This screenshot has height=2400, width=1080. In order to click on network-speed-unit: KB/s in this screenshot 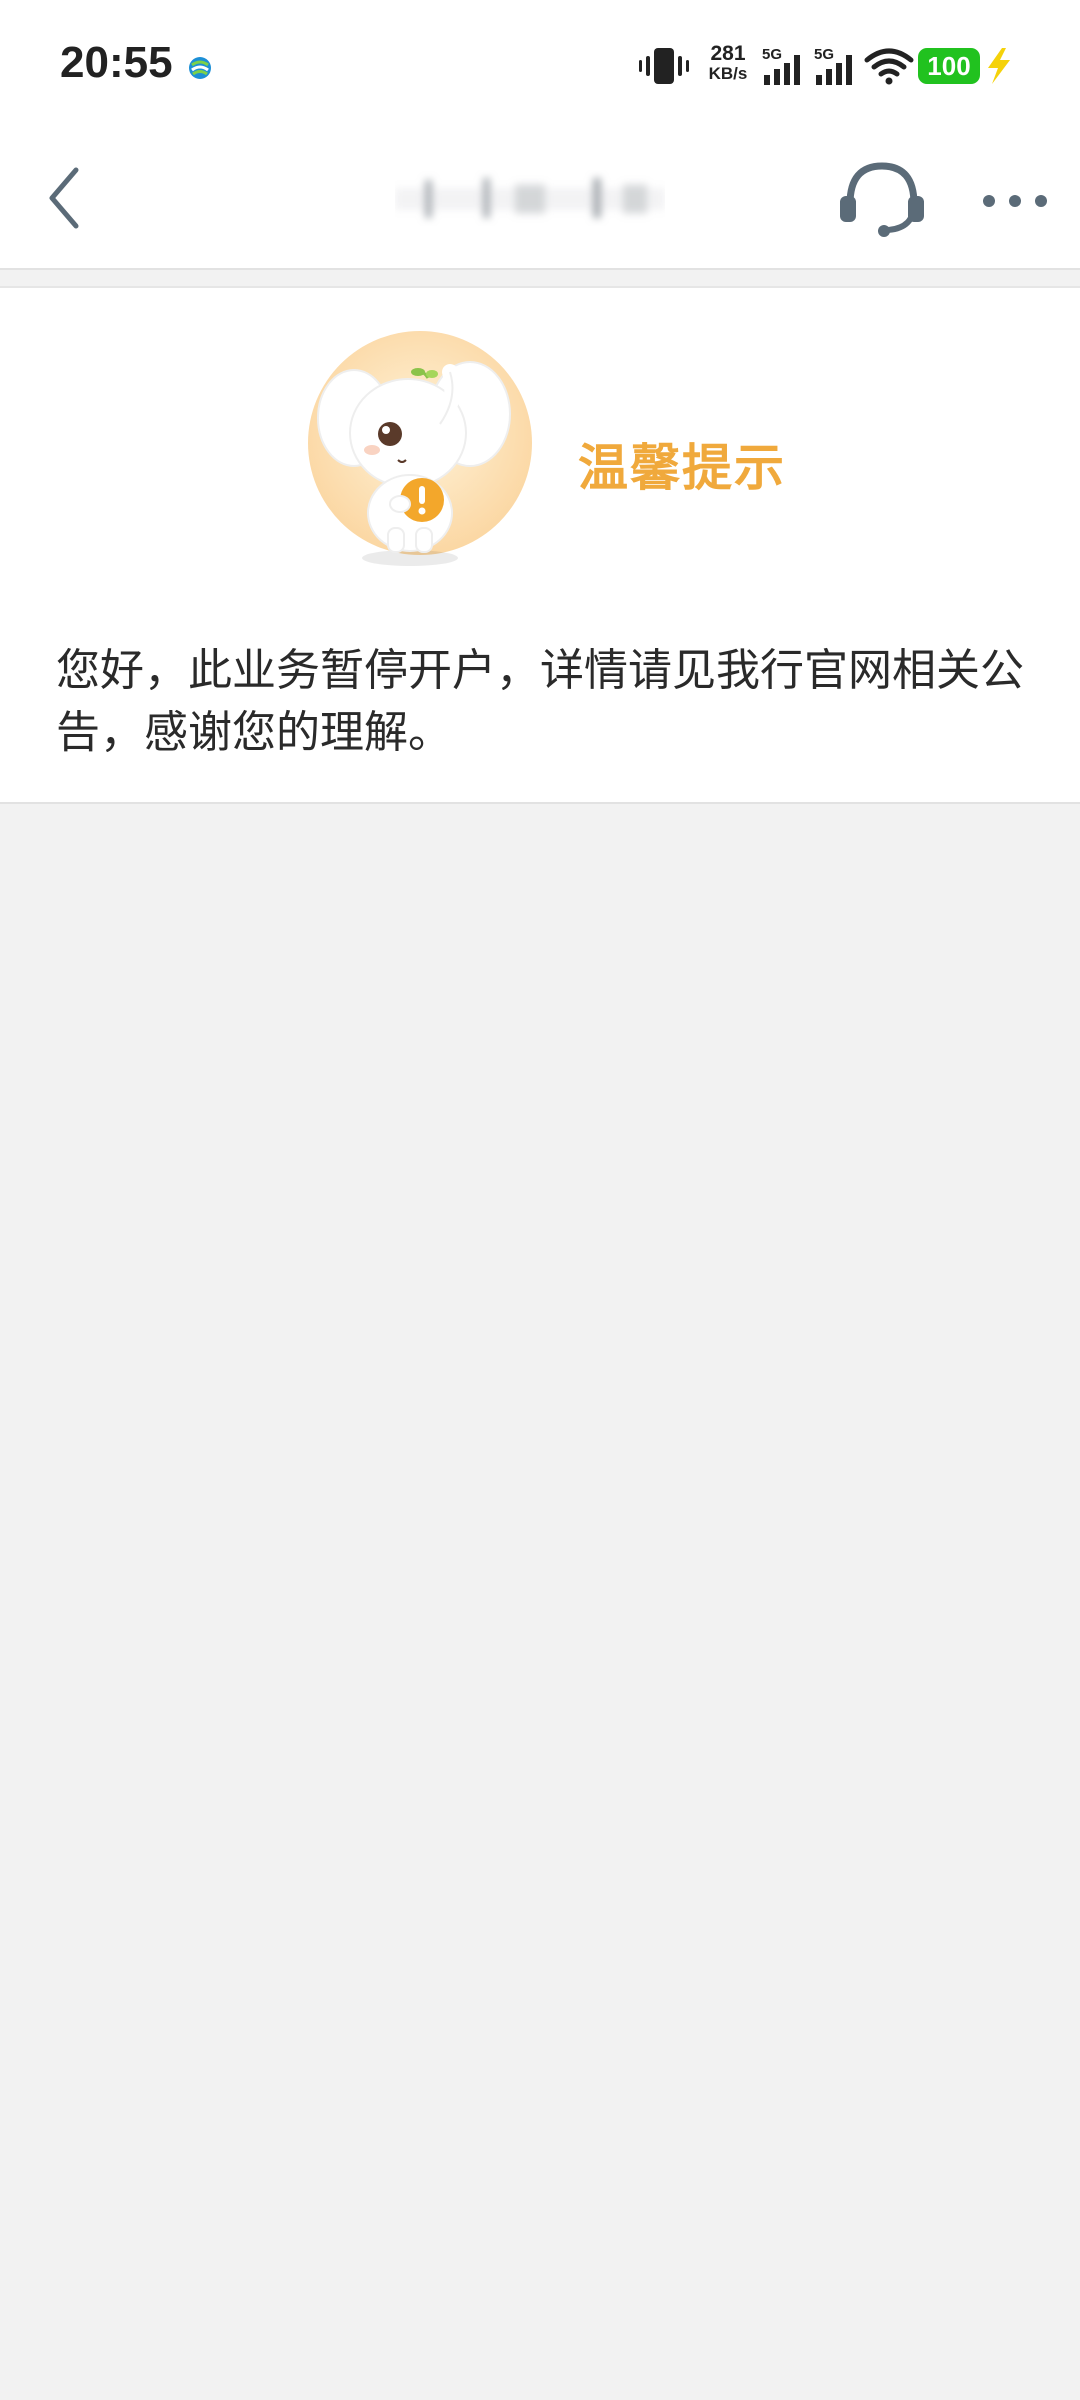, I will do `click(728, 73)`.